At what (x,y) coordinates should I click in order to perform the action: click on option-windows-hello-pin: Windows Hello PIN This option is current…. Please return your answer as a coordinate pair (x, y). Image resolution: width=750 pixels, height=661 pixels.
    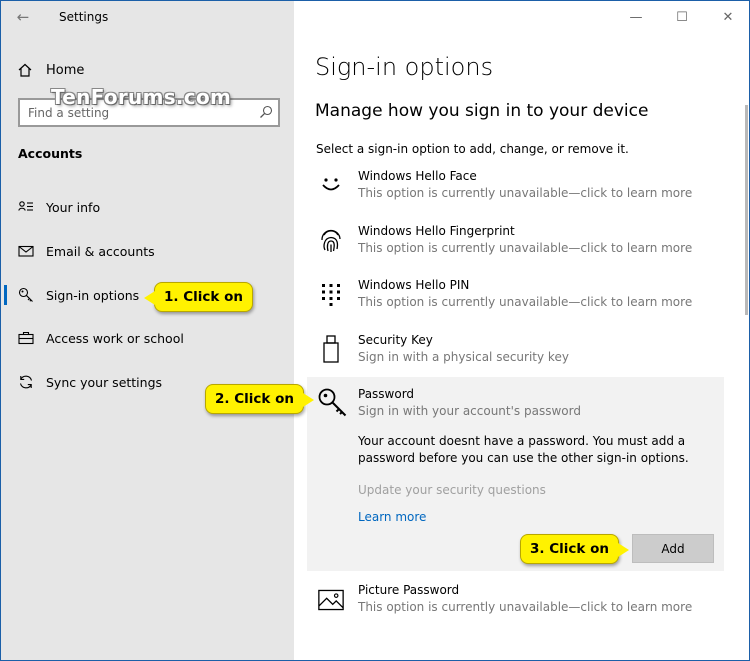
    Looking at the image, I should click on (515, 296).